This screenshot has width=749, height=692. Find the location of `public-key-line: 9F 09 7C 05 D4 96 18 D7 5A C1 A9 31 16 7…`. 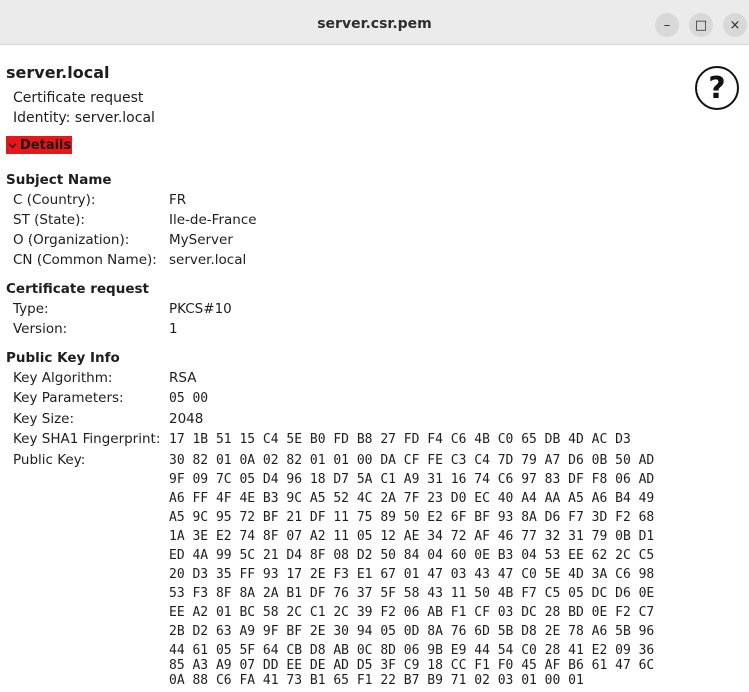

public-key-line: 9F 09 7C 05 D4 96 18 D7 5A C1 A9 31 16 7… is located at coordinates (412, 479).